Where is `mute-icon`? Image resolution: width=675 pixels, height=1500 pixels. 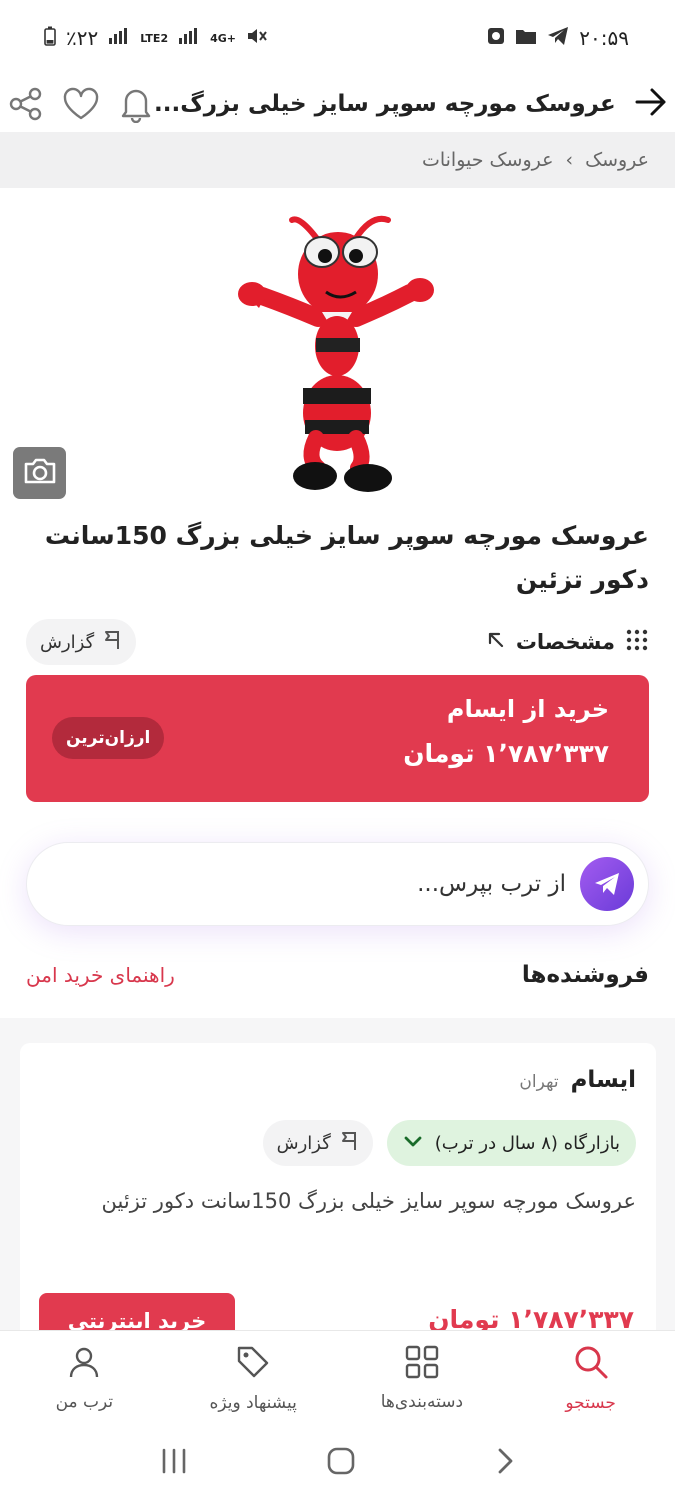
mute-icon is located at coordinates (257, 38).